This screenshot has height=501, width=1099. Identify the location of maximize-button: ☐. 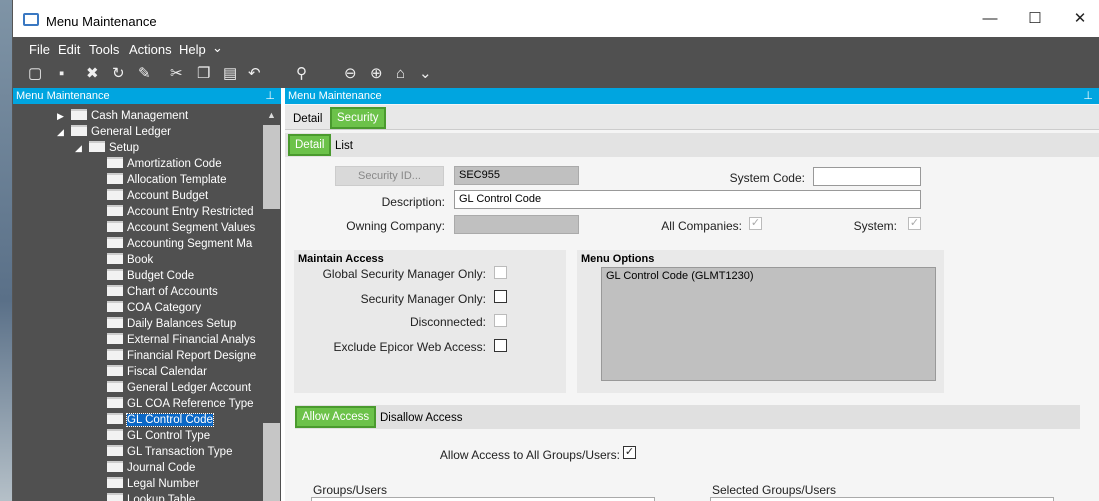
(1035, 19).